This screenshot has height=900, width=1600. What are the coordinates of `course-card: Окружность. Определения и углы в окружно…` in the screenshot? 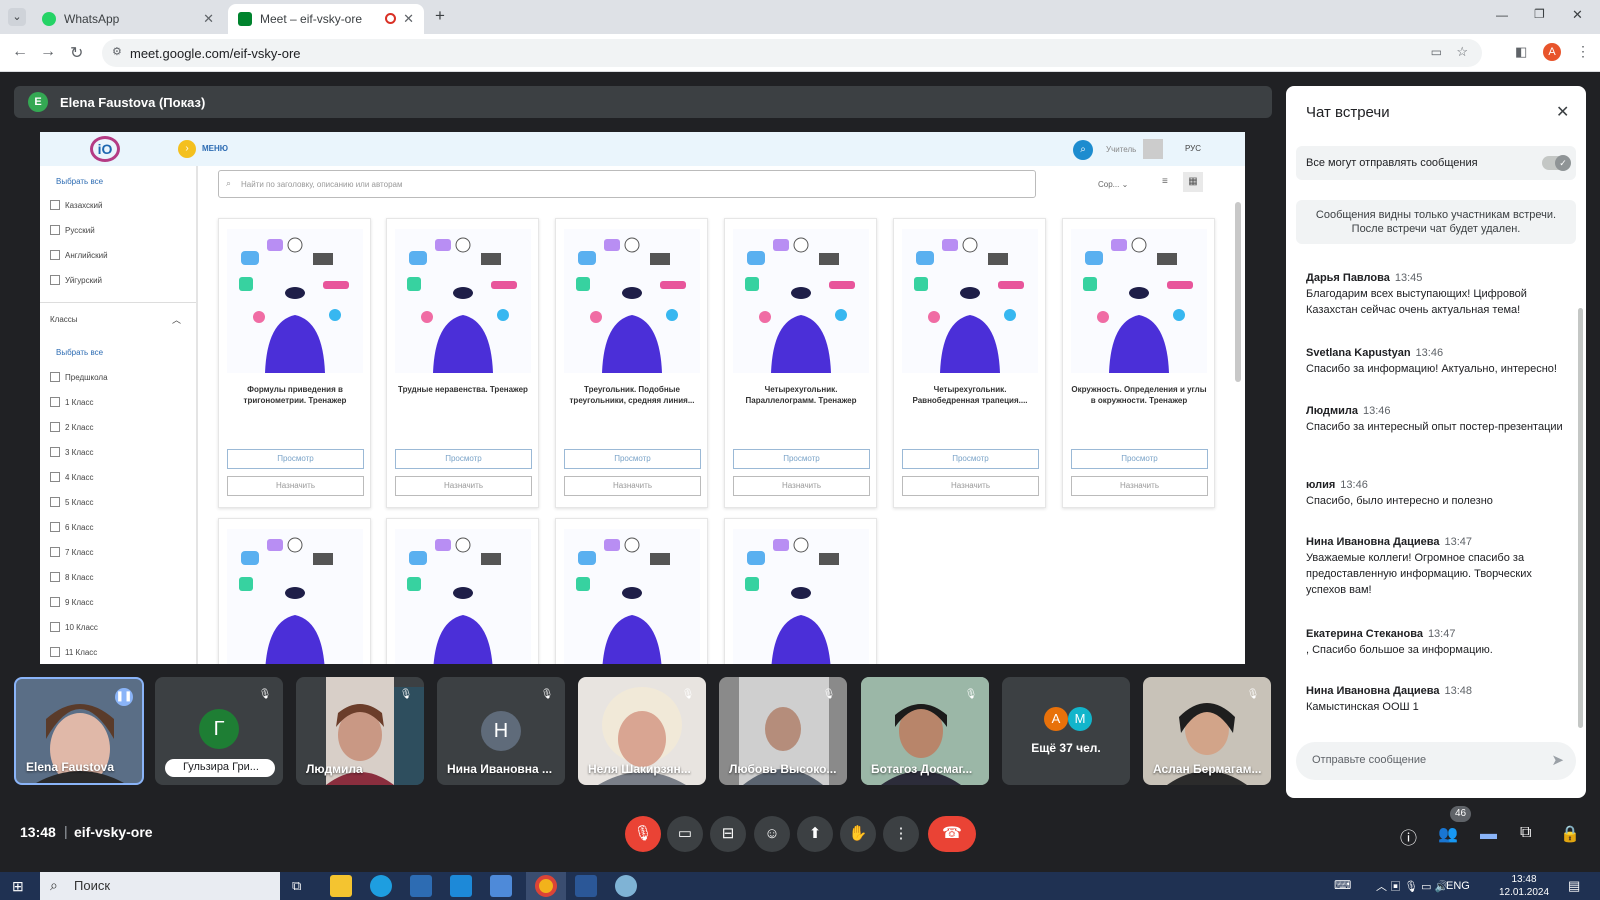 It's located at (1138, 363).